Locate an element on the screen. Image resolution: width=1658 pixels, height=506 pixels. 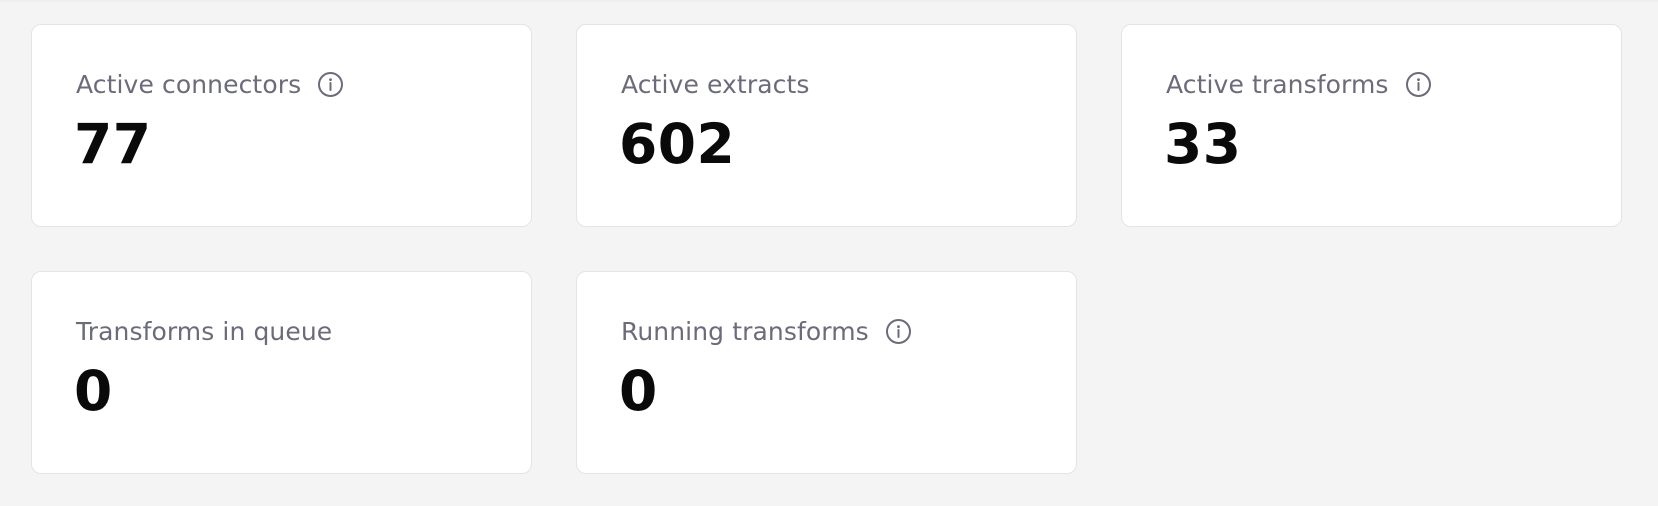
metric-card-active-transforms: Active transforms 33 is located at coordinates (1371, 125).